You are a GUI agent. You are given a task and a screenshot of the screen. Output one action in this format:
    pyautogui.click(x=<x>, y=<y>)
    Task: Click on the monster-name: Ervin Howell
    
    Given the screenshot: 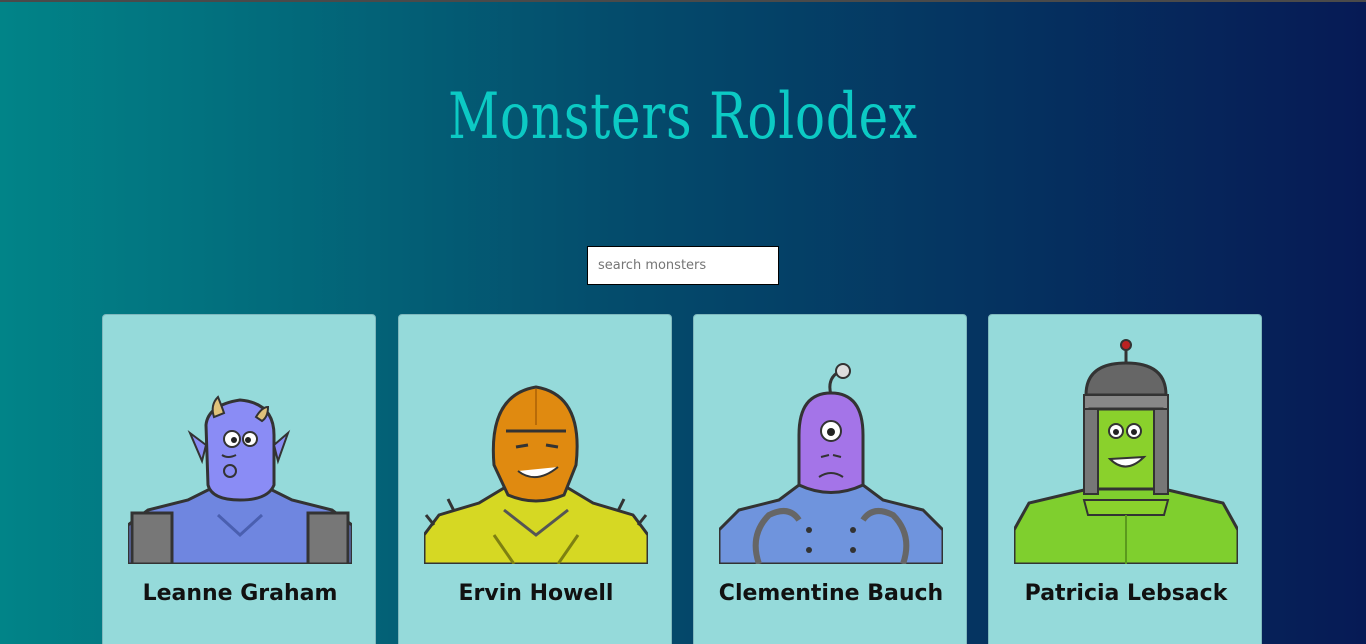 What is the action you would take?
    pyautogui.click(x=536, y=593)
    